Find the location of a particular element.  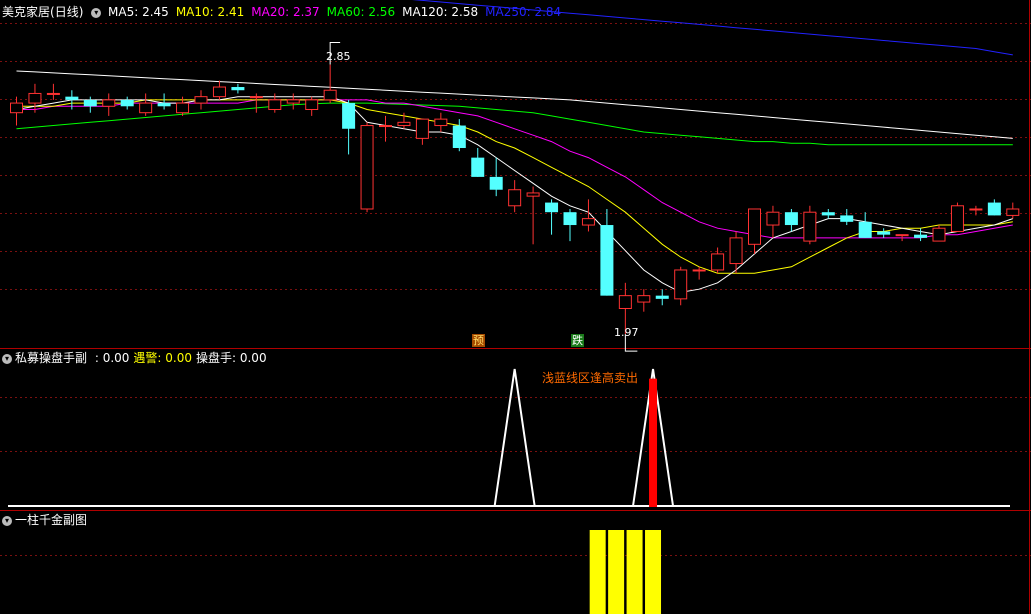

ma-legend-item: MA250: 2.84 is located at coordinates (523, 12).